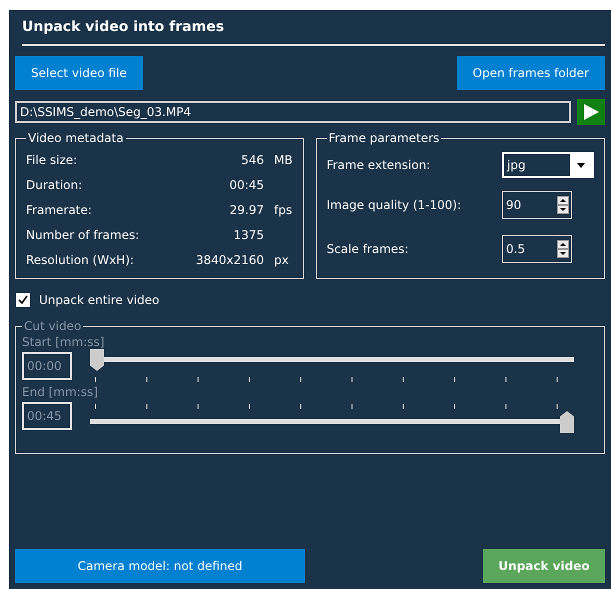 The width and height of the screenshot is (611, 589). What do you see at coordinates (160, 566) in the screenshot?
I see `camera-model-button: Camera model: not defined` at bounding box center [160, 566].